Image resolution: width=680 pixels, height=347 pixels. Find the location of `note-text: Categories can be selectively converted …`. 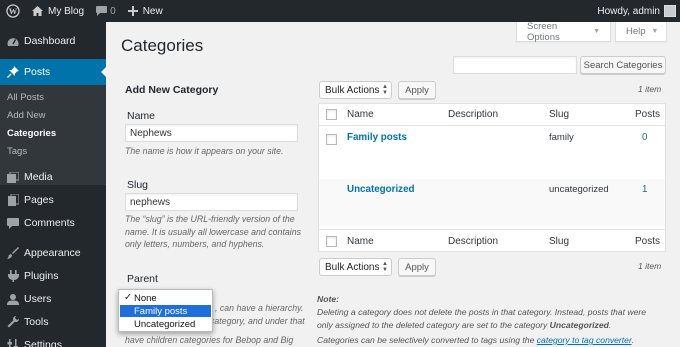

note-text: Categories can be selectively converted … is located at coordinates (427, 340).